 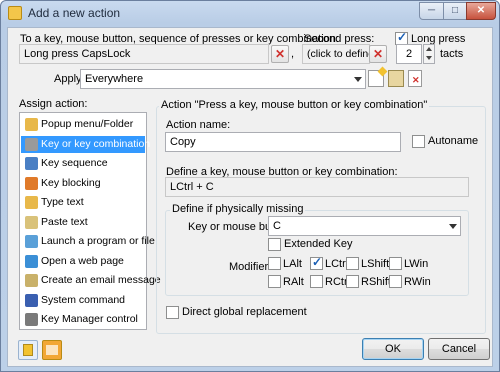 I want to click on action-list-item: System command, so click(x=83, y=300).